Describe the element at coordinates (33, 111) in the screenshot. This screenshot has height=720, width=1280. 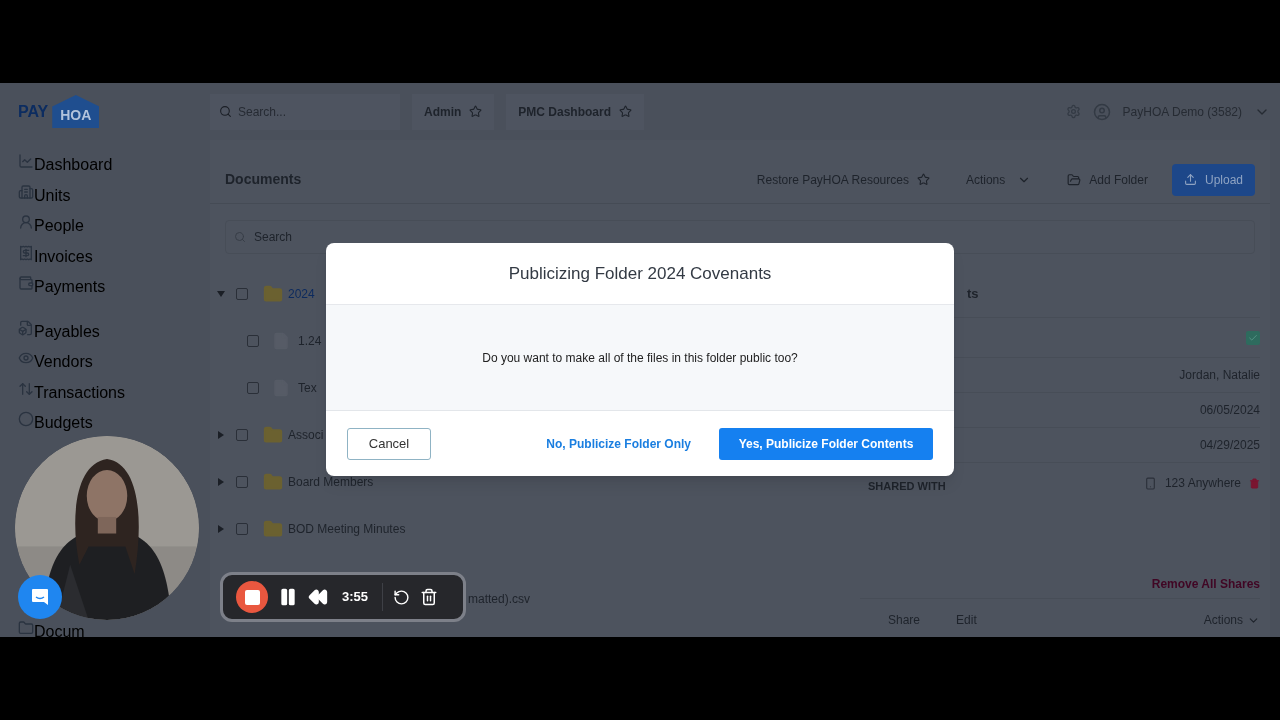
I see `logo-text: PAY` at that location.